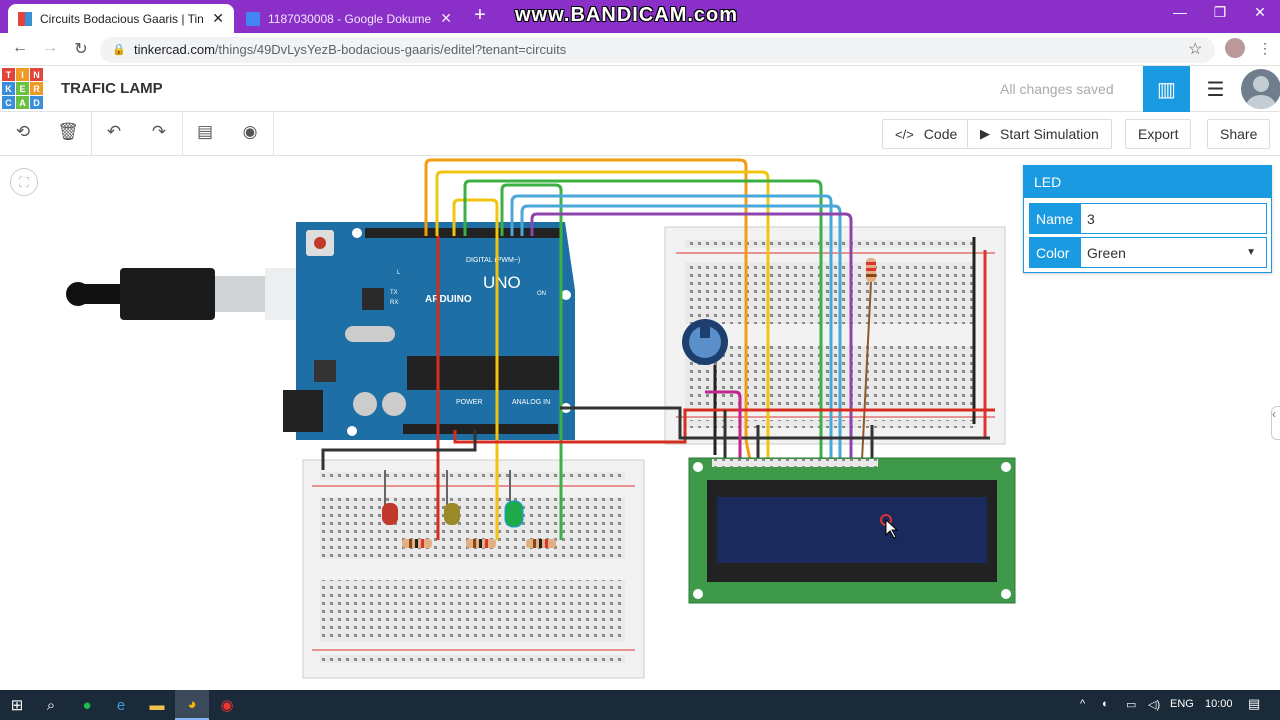 The image size is (1280, 720). What do you see at coordinates (253, 18) in the screenshot?
I see `google-docs-favicon-icon` at bounding box center [253, 18].